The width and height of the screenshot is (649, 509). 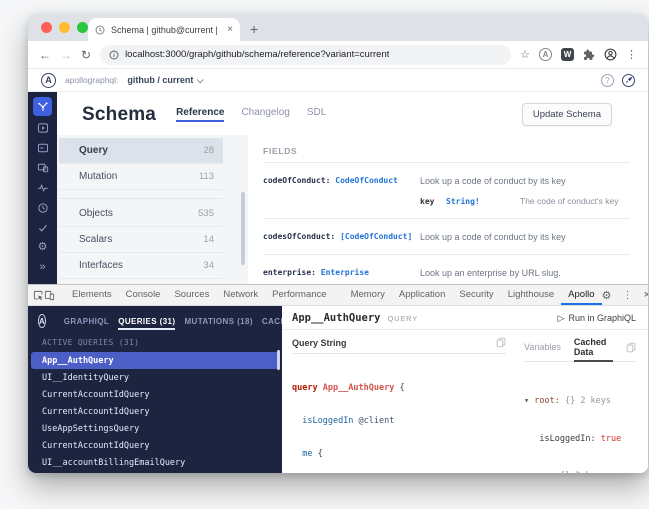 I want to click on apollo-tab-cache: CACHE, so click(x=272, y=323).